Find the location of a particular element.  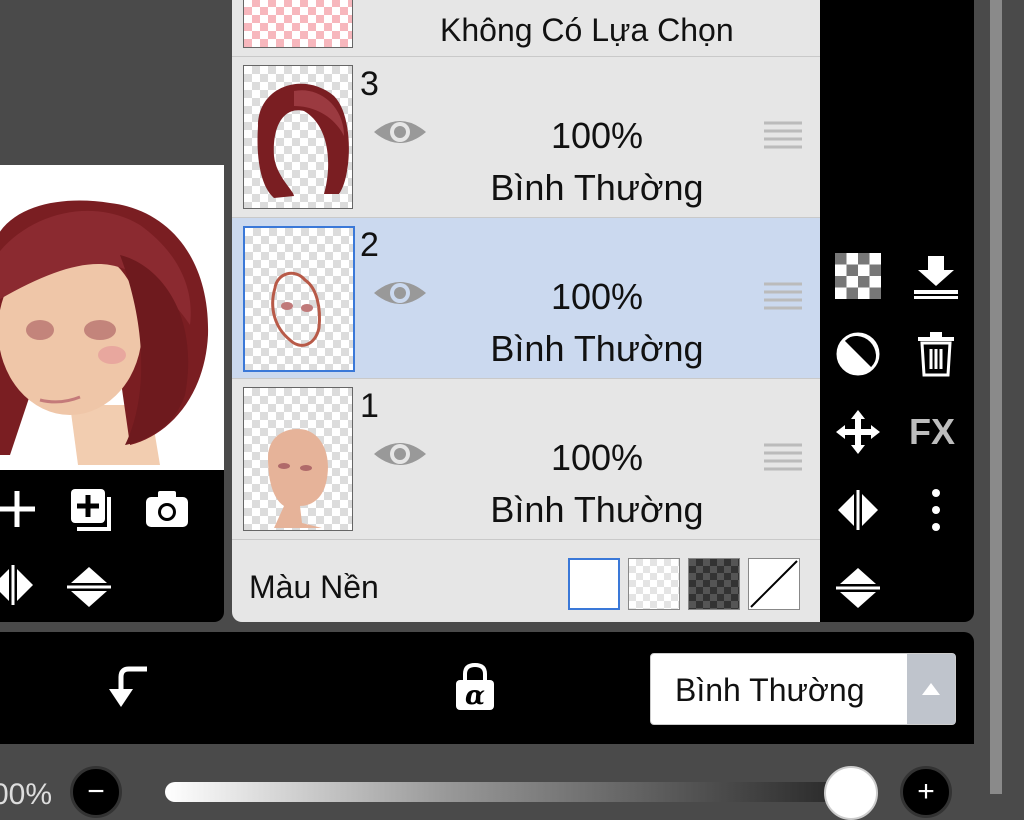

selection-label: Không Có Lựa Chọn is located at coordinates (587, 30).